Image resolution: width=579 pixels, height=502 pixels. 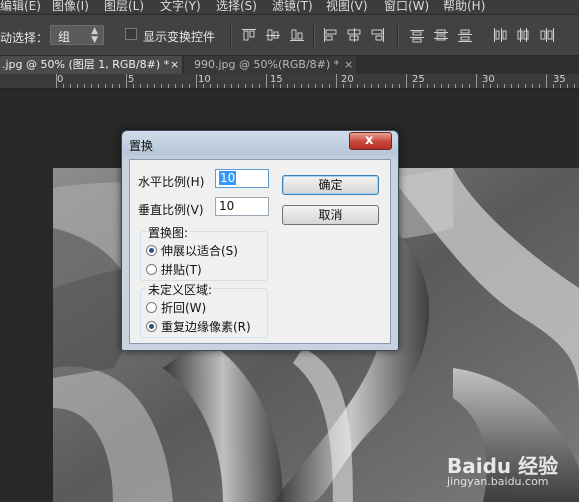 What do you see at coordinates (378, 35) in the screenshot?
I see `align-right-icon` at bounding box center [378, 35].